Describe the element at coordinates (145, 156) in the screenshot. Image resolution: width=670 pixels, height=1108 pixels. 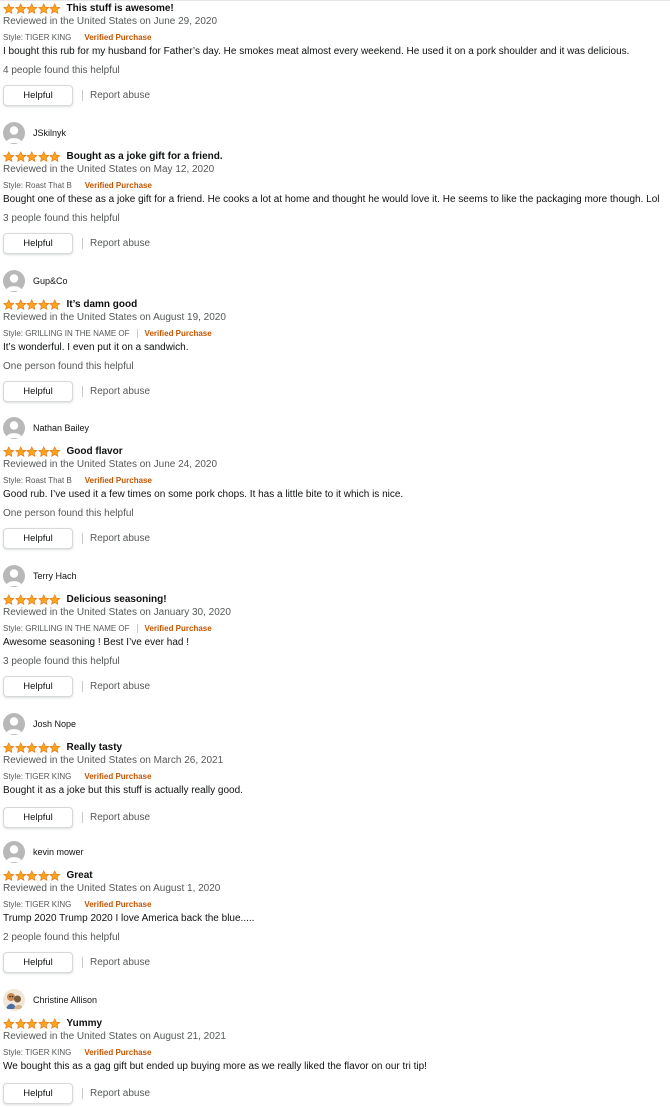
I see `review-title: Bought as a joke gift for a friend.` at that location.